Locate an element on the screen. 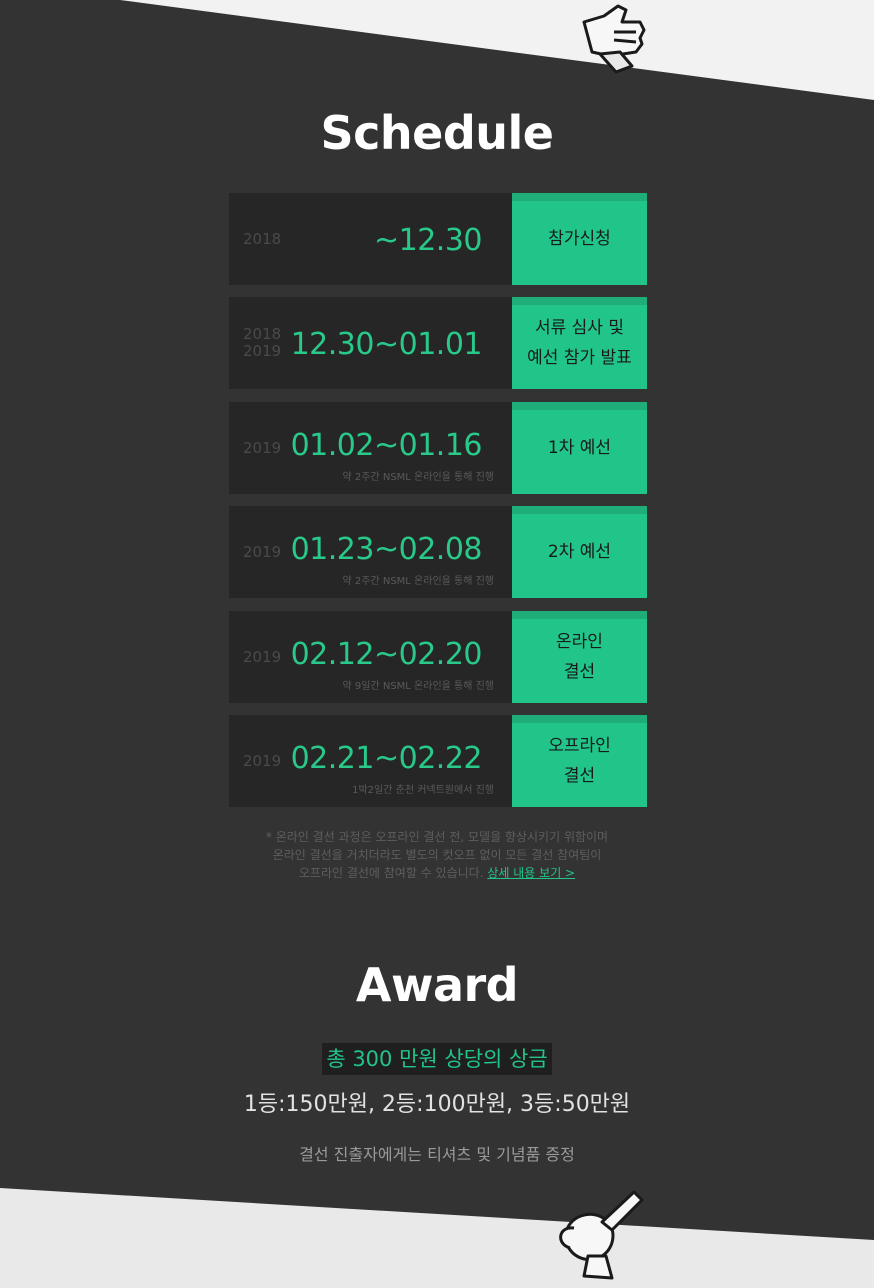 Image resolution: width=874 pixels, height=1288 pixels. schedule-stage-tag: 오프라인 결선 is located at coordinates (579, 761).